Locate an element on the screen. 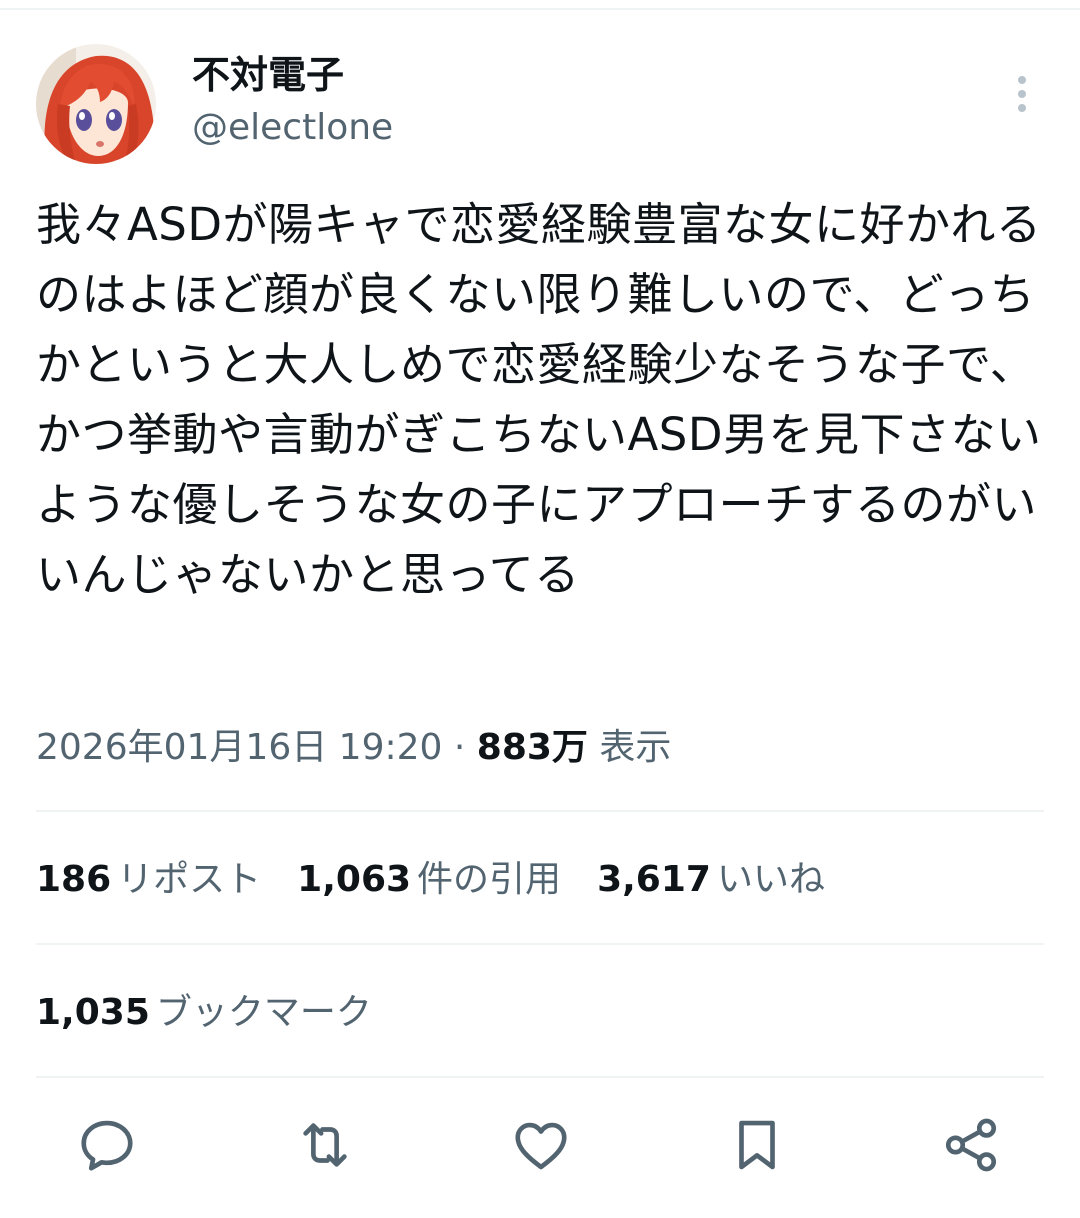  display-name: 不対電子 is located at coordinates (292, 75).